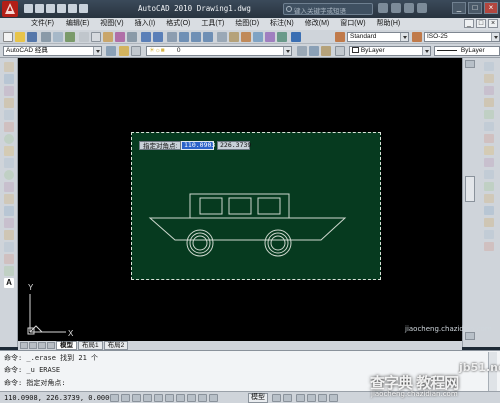 The width and height of the screenshot is (500, 403). Describe the element at coordinates (136, 51) in the screenshot. I see `layer-state-icon` at that location.